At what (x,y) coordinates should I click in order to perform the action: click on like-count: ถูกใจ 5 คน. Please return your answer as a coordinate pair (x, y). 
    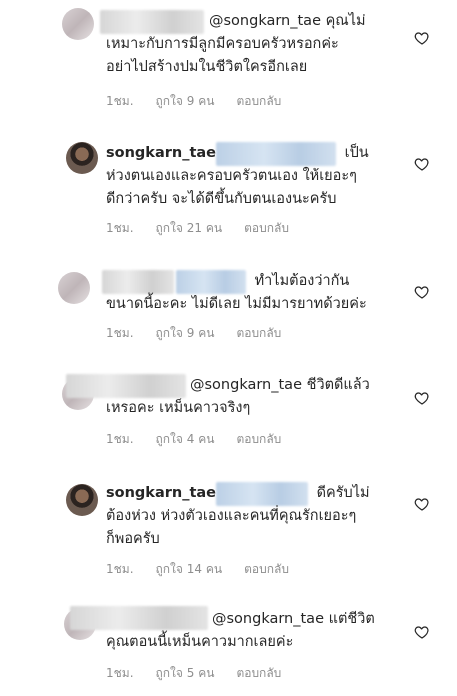
    Looking at the image, I should click on (185, 673).